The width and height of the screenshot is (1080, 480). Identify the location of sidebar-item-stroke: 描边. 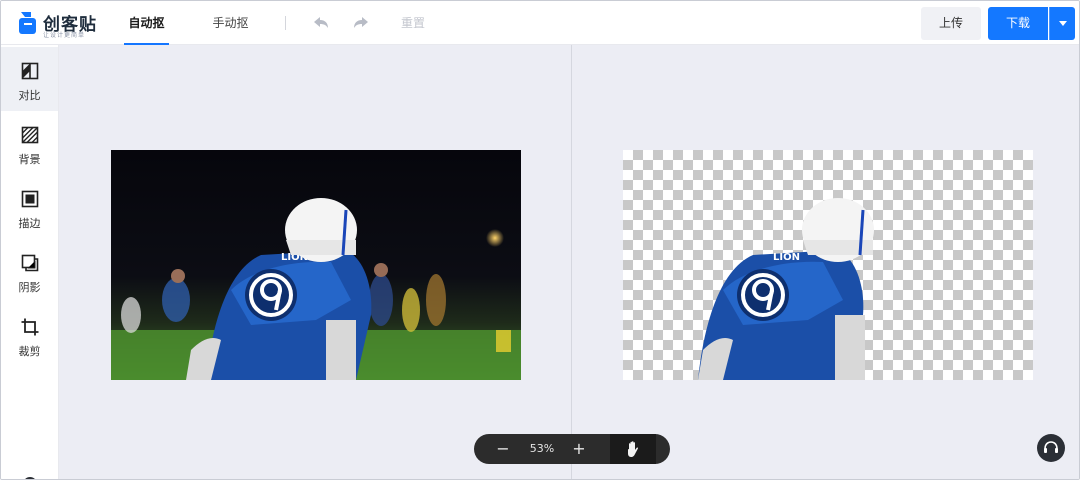
(29, 207).